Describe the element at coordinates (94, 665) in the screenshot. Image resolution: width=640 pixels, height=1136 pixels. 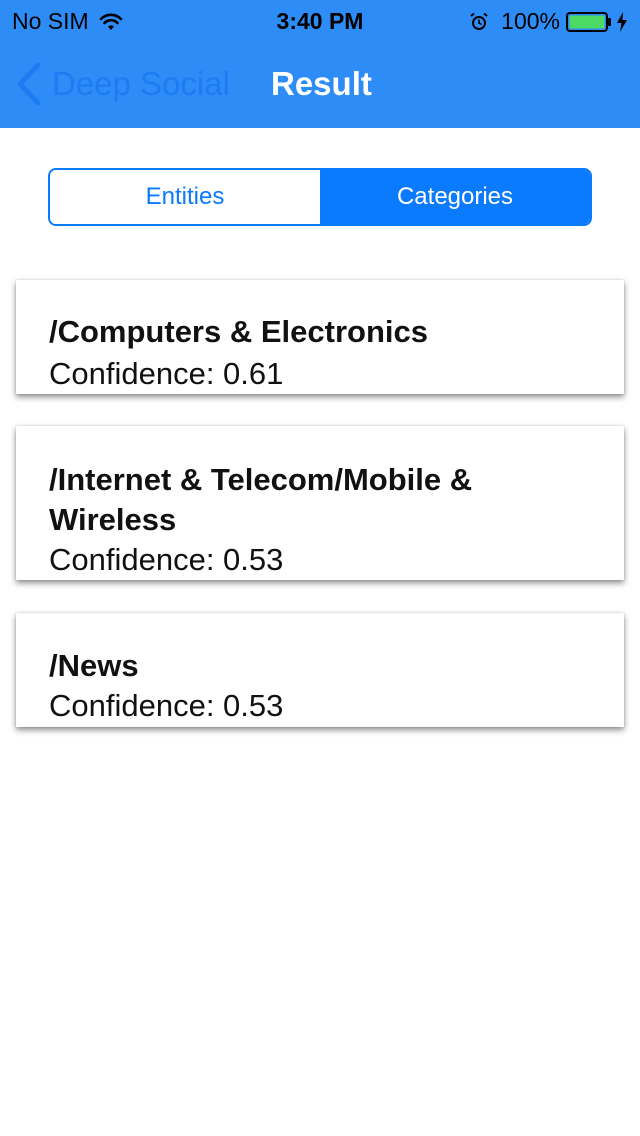
I see `category-label: /News` at that location.